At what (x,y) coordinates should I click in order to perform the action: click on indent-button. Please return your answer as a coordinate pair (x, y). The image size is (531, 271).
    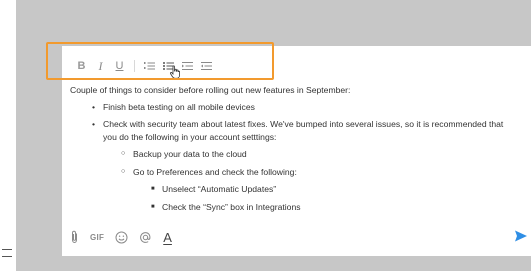
    Looking at the image, I should click on (206, 66).